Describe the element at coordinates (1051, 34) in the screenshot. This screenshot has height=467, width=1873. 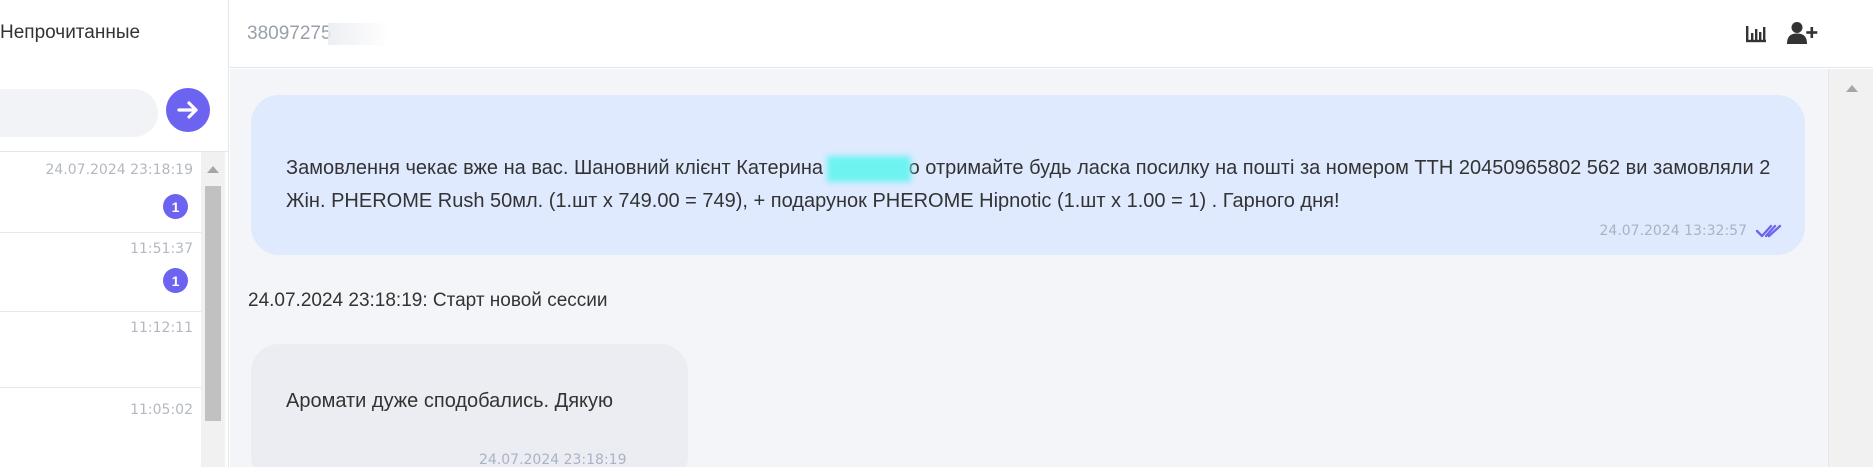
I see `conversation-header: 38097275` at that location.